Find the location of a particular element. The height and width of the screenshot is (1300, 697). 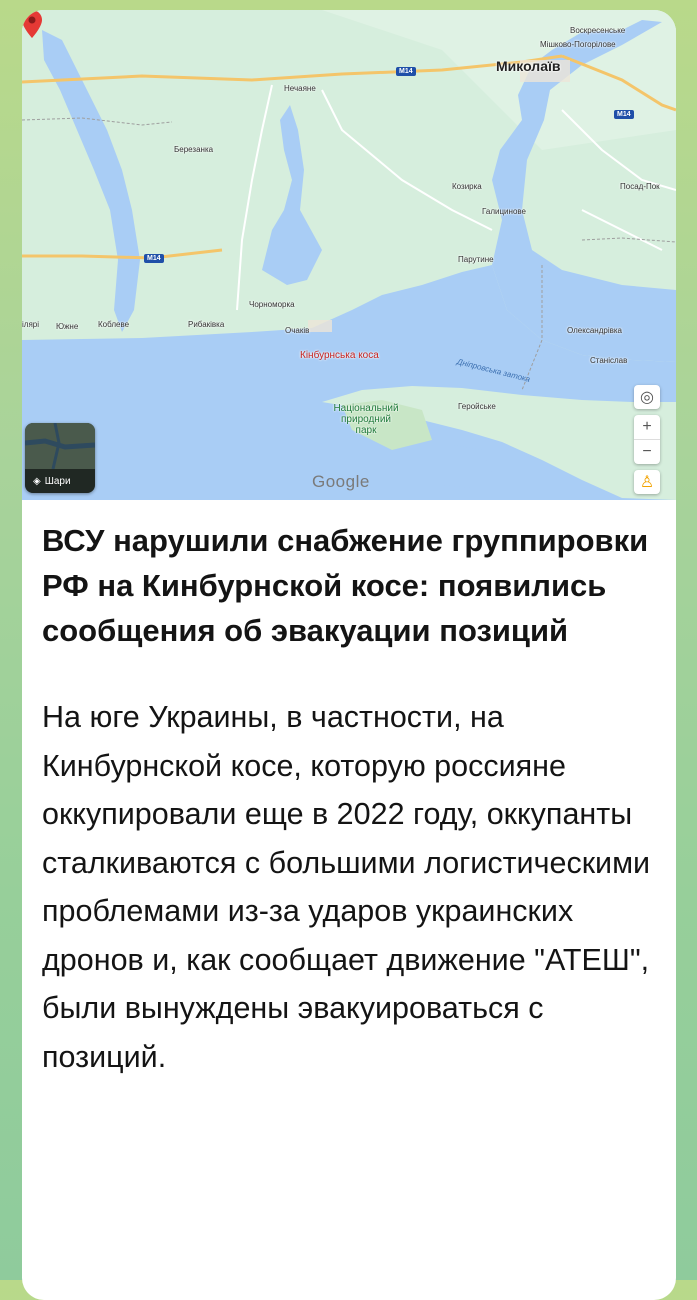

map-controls: ◎ + − ♙ is located at coordinates (648, 442).